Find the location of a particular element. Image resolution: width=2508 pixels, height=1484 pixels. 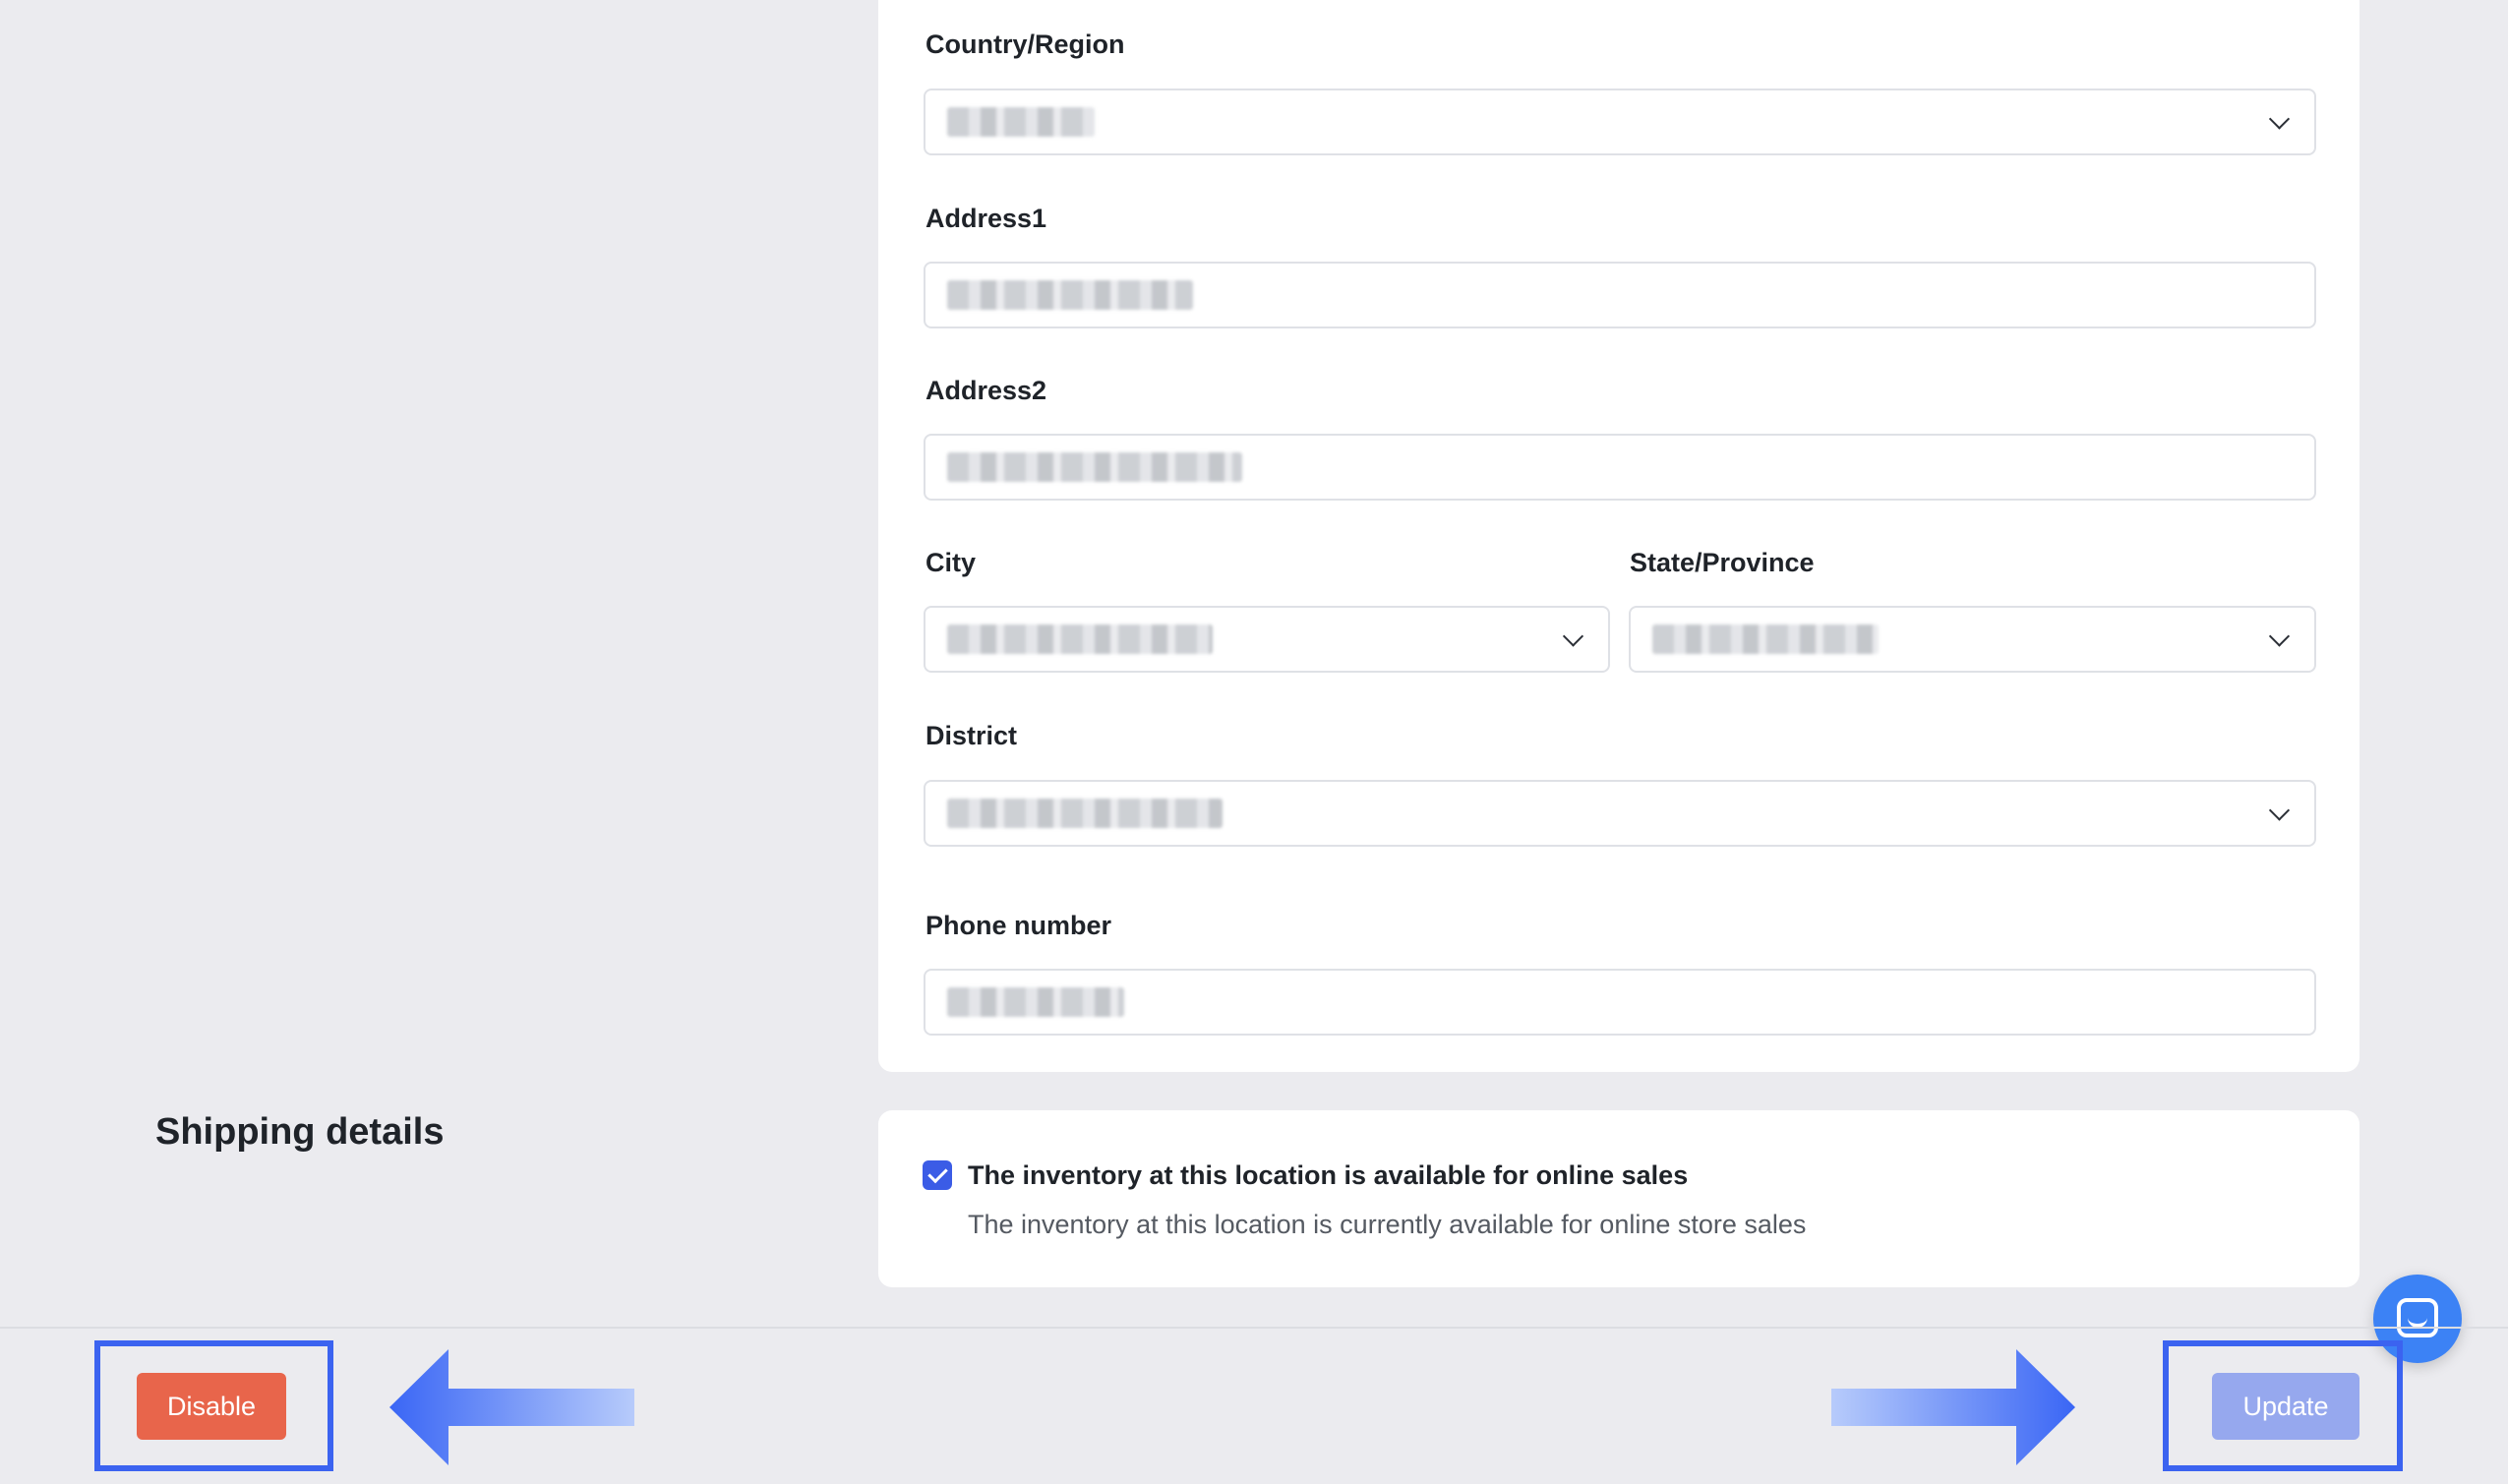

address2-label: Address2 is located at coordinates (986, 391).